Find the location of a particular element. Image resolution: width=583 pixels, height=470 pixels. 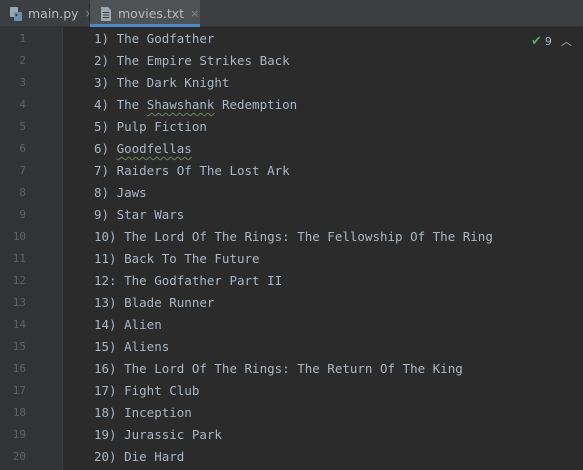

code-line: 3) The Dark Knight is located at coordinates (161, 83).